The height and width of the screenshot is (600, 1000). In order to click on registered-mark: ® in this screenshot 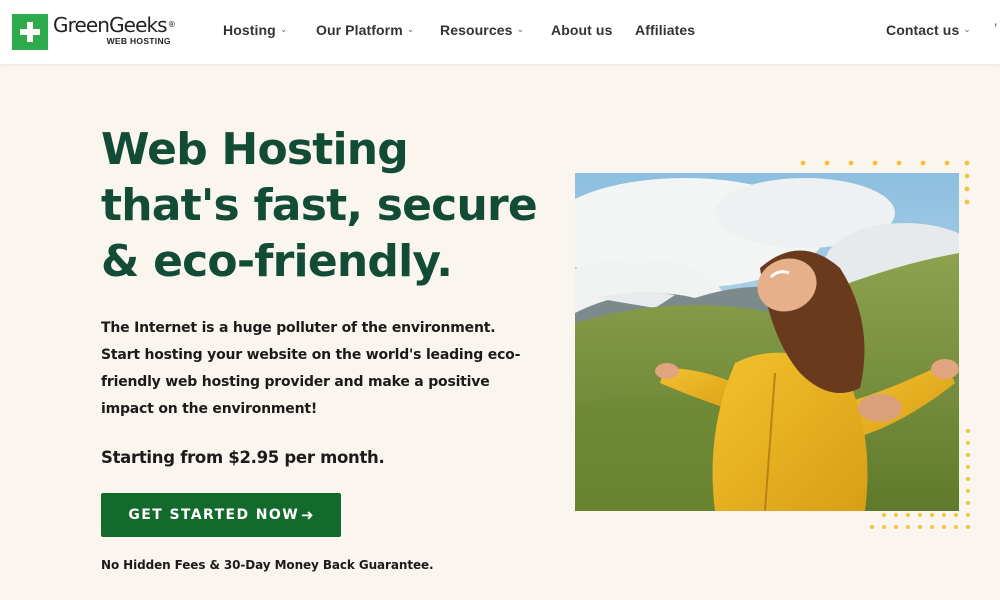, I will do `click(171, 24)`.